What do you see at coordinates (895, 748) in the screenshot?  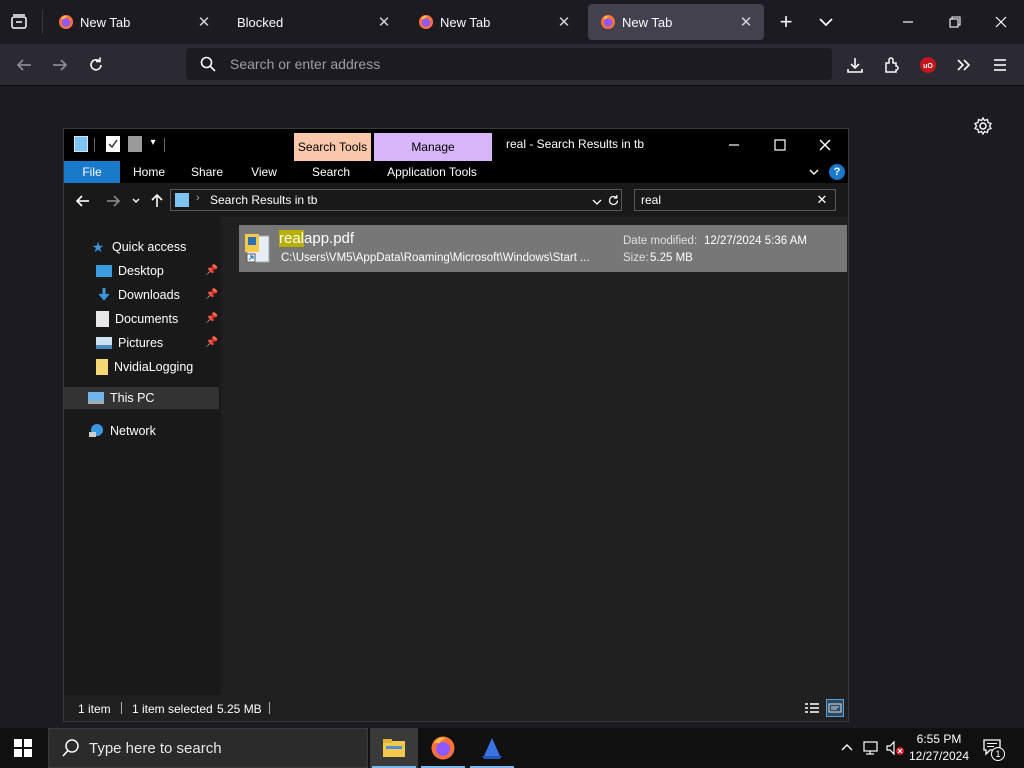 I see `volume-muted-icon` at bounding box center [895, 748].